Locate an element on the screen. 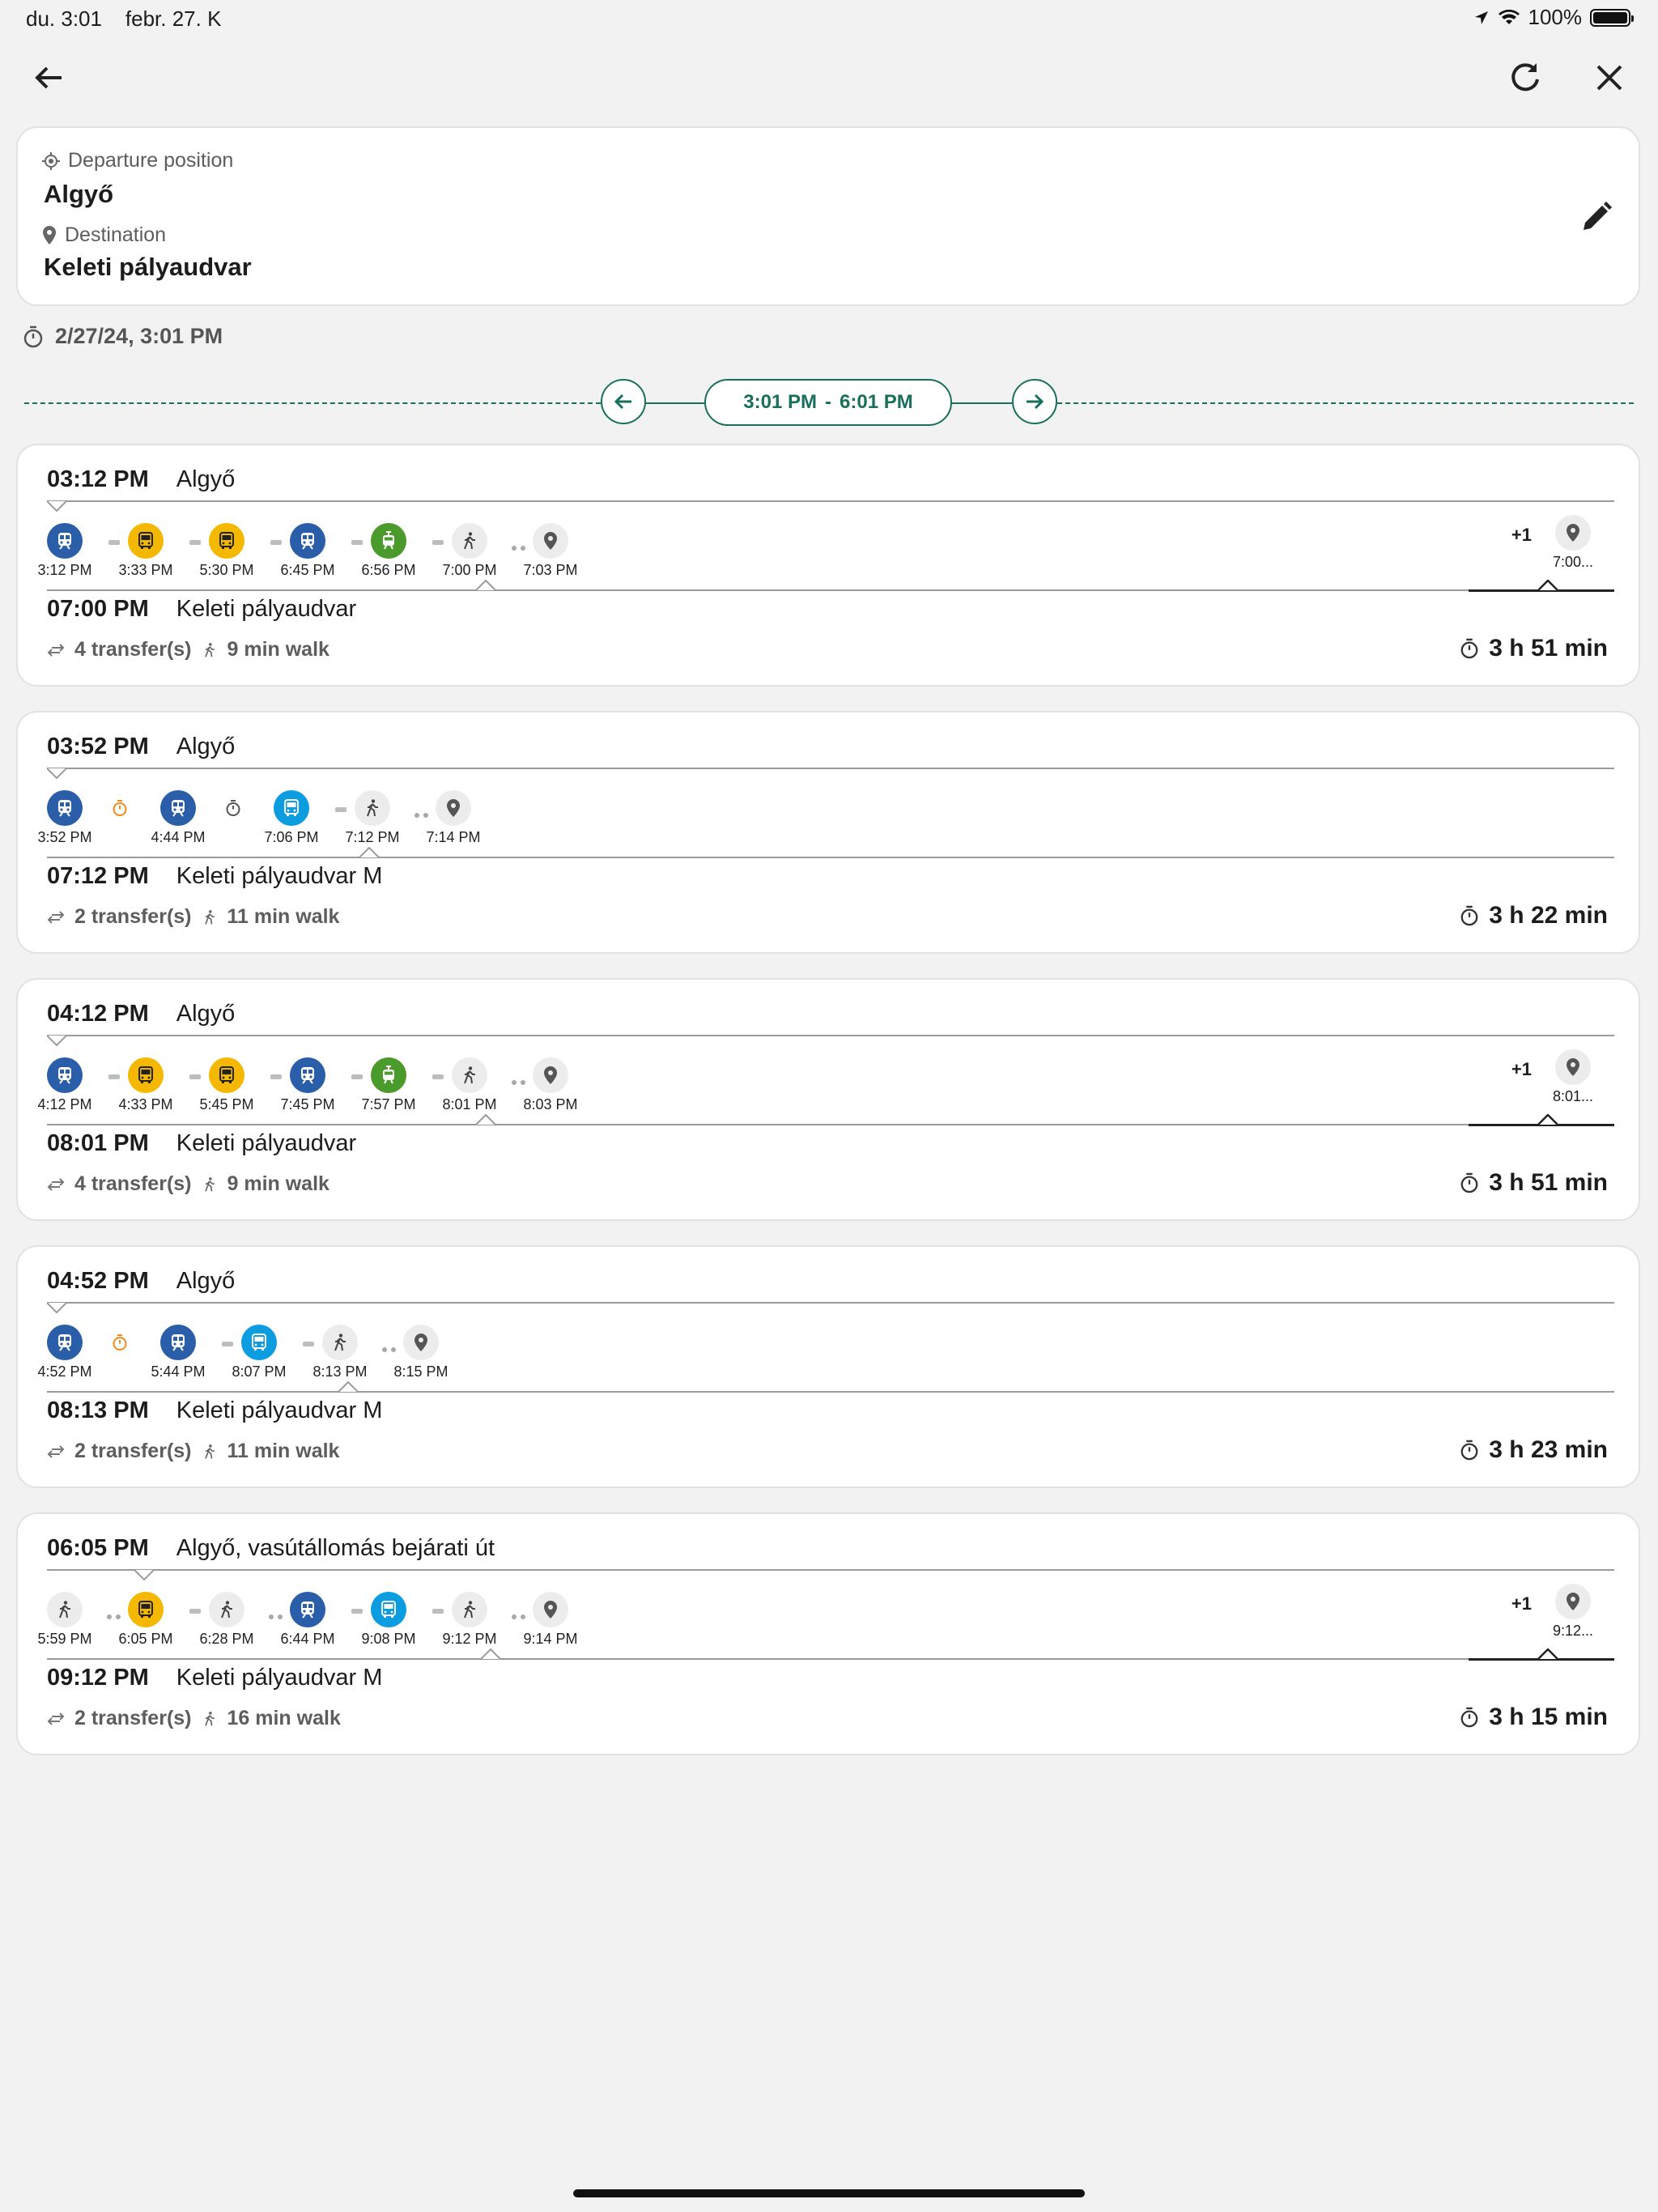  leg-time: 7:45 PM is located at coordinates (307, 1104).